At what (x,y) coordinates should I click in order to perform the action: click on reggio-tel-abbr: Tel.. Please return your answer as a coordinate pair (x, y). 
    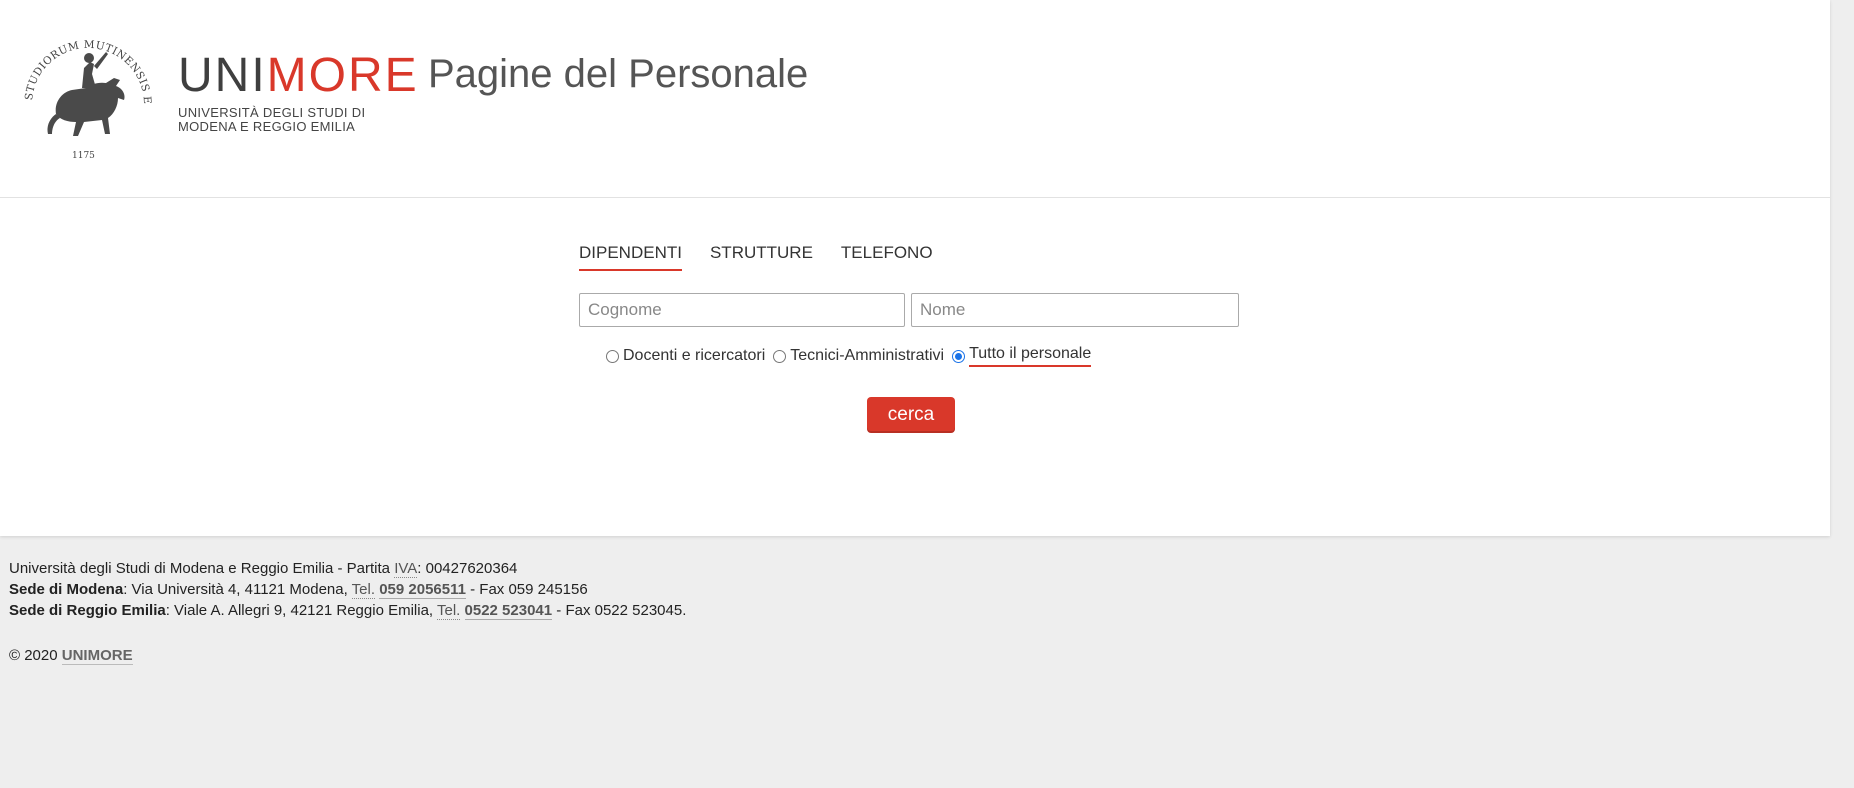
    Looking at the image, I should click on (449, 611).